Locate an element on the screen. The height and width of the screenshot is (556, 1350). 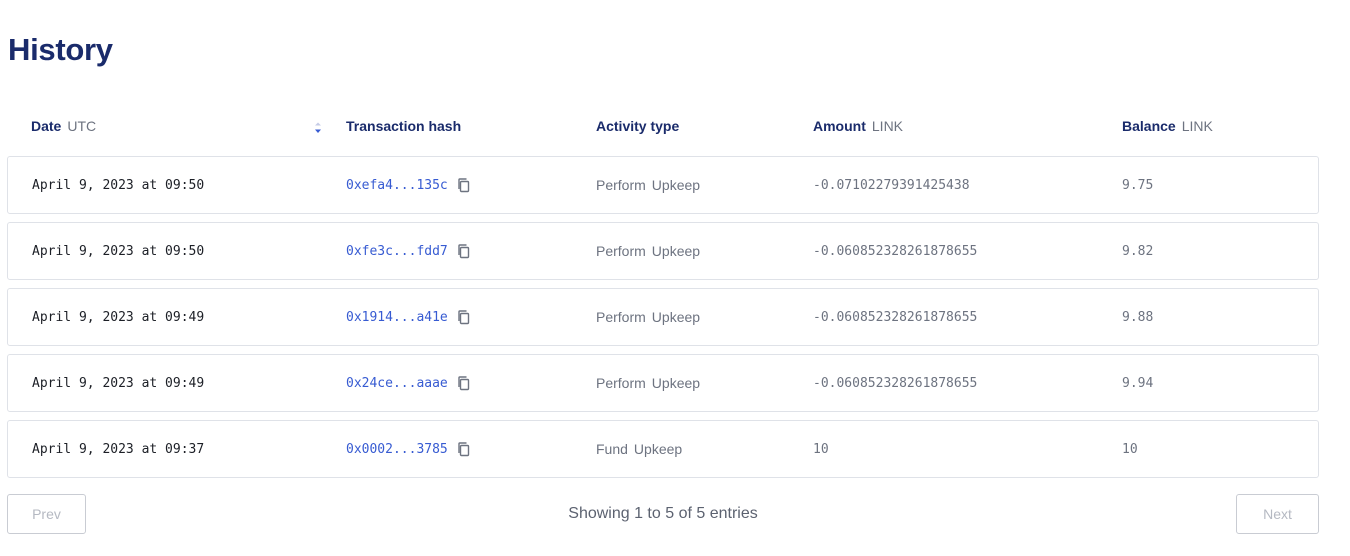
hash-cell: 0xfe3c...fdd7 is located at coordinates (408, 251).